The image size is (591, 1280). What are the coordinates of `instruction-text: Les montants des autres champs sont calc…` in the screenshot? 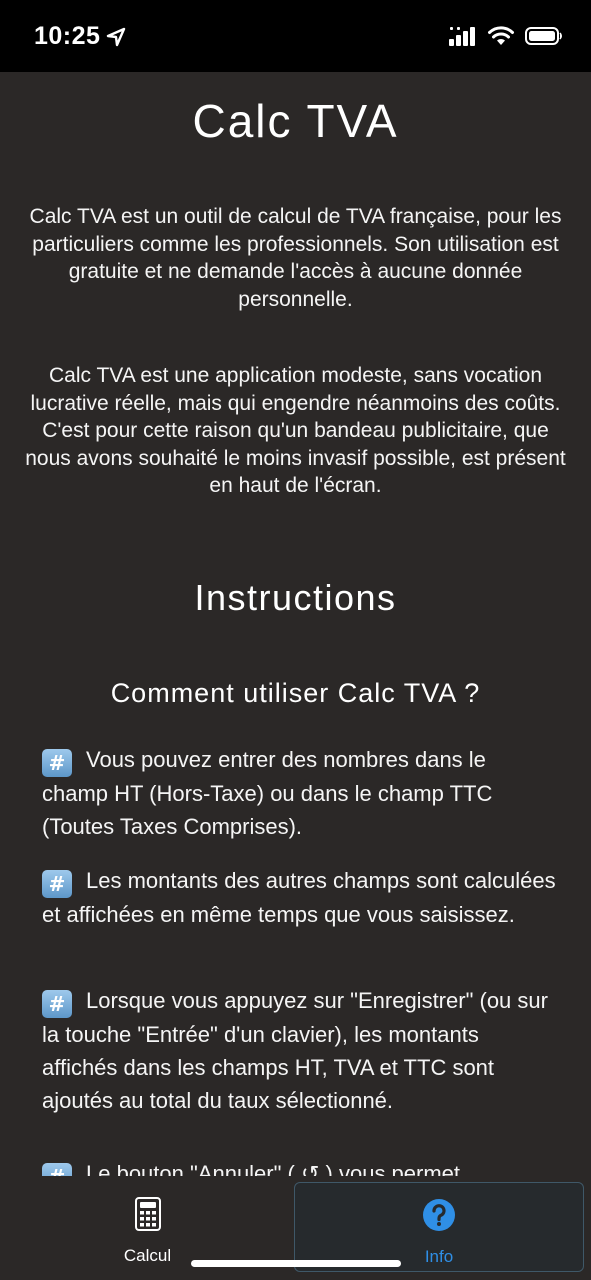 It's located at (299, 897).